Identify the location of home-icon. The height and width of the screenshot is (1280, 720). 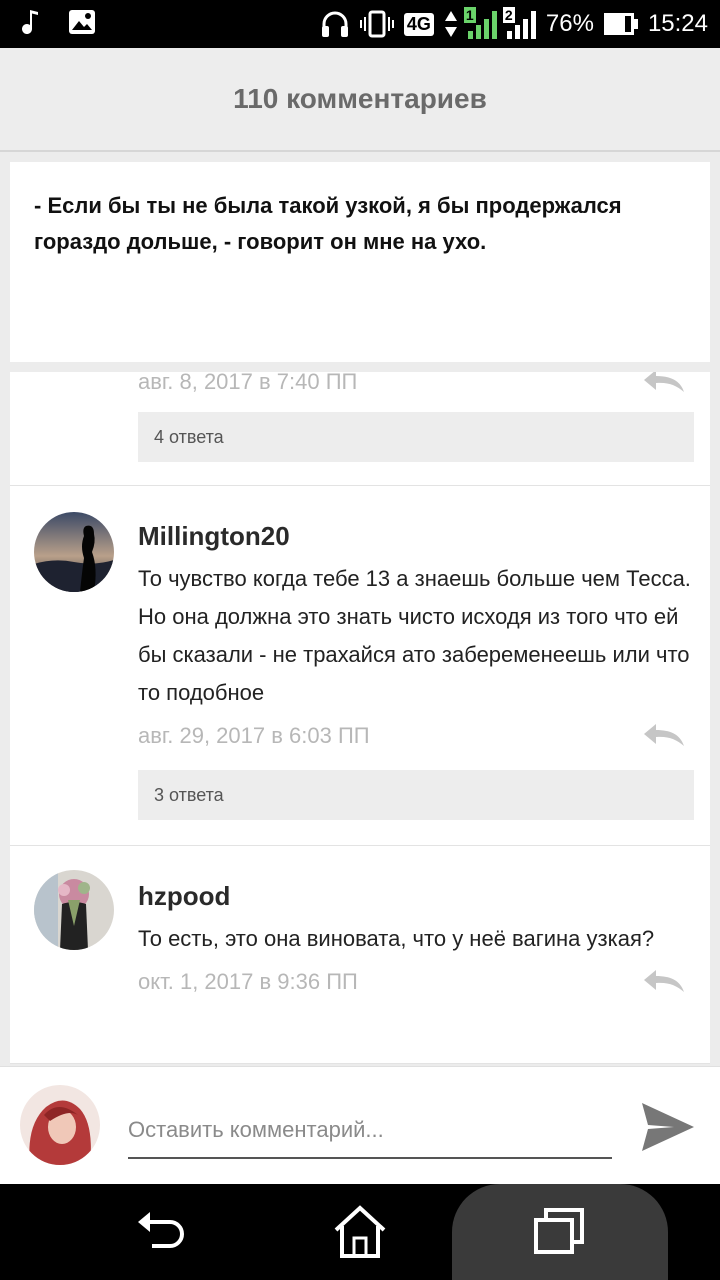
(360, 1232).